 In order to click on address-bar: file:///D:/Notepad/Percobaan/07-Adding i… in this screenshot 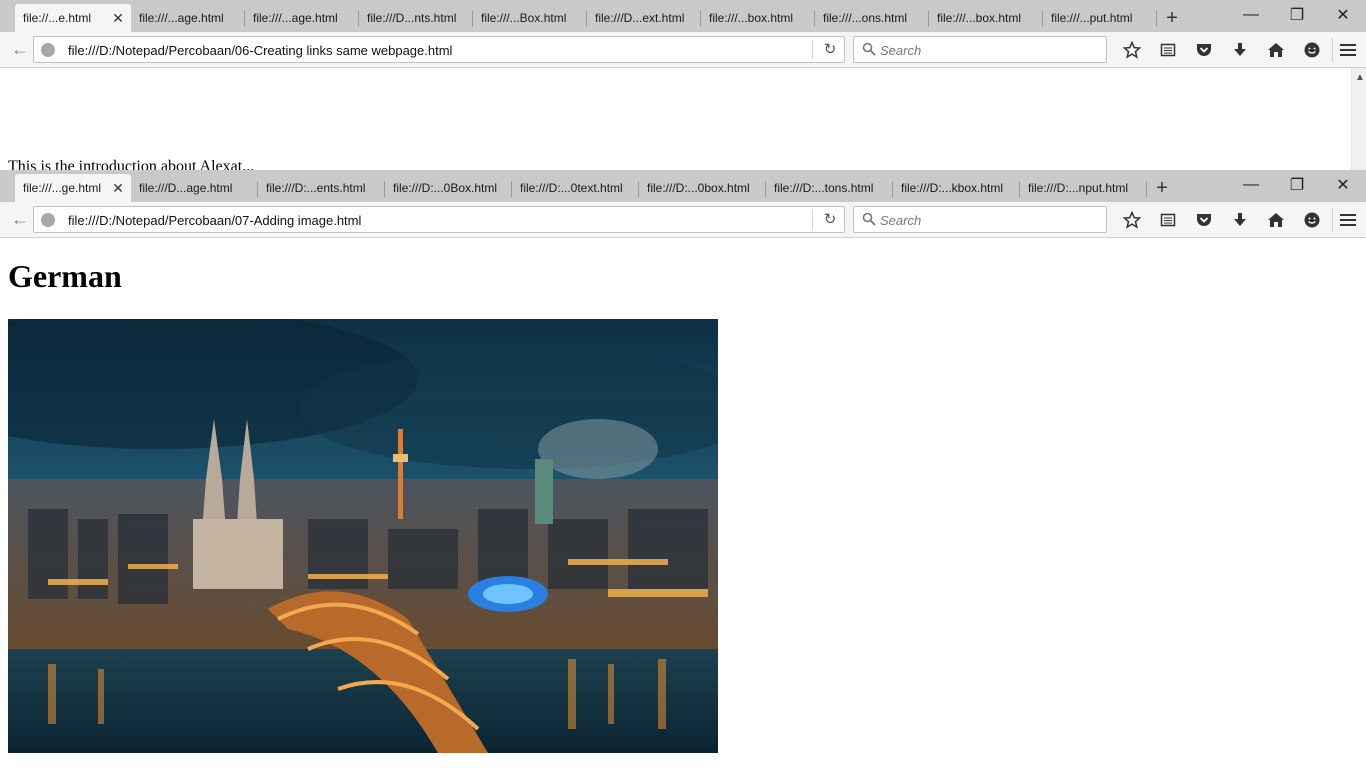, I will do `click(439, 219)`.